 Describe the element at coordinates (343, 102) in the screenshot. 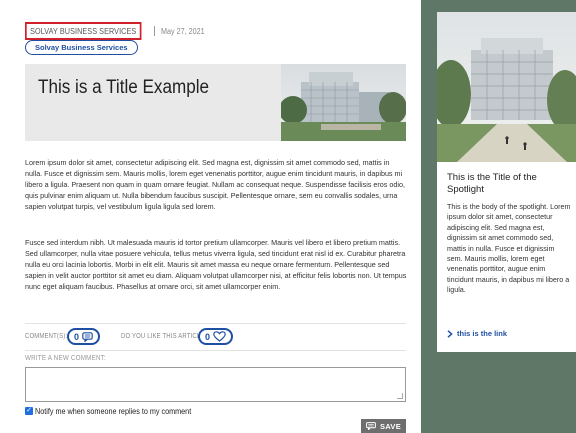

I see `hero-image` at that location.